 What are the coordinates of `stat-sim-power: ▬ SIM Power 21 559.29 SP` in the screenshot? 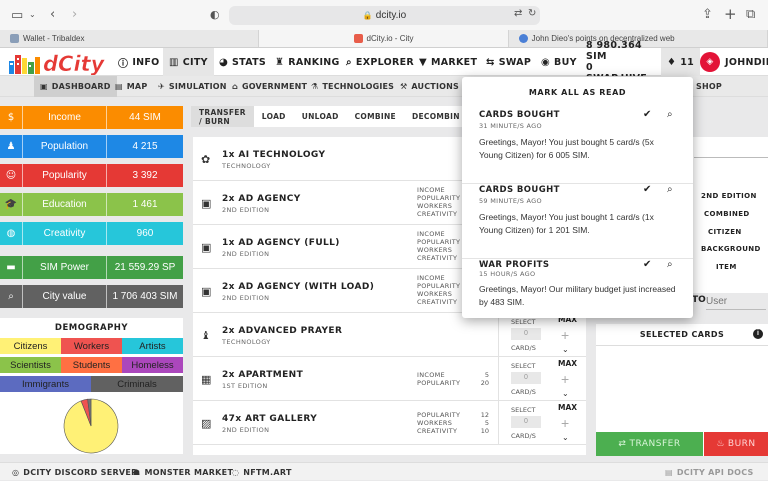 It's located at (91, 267).